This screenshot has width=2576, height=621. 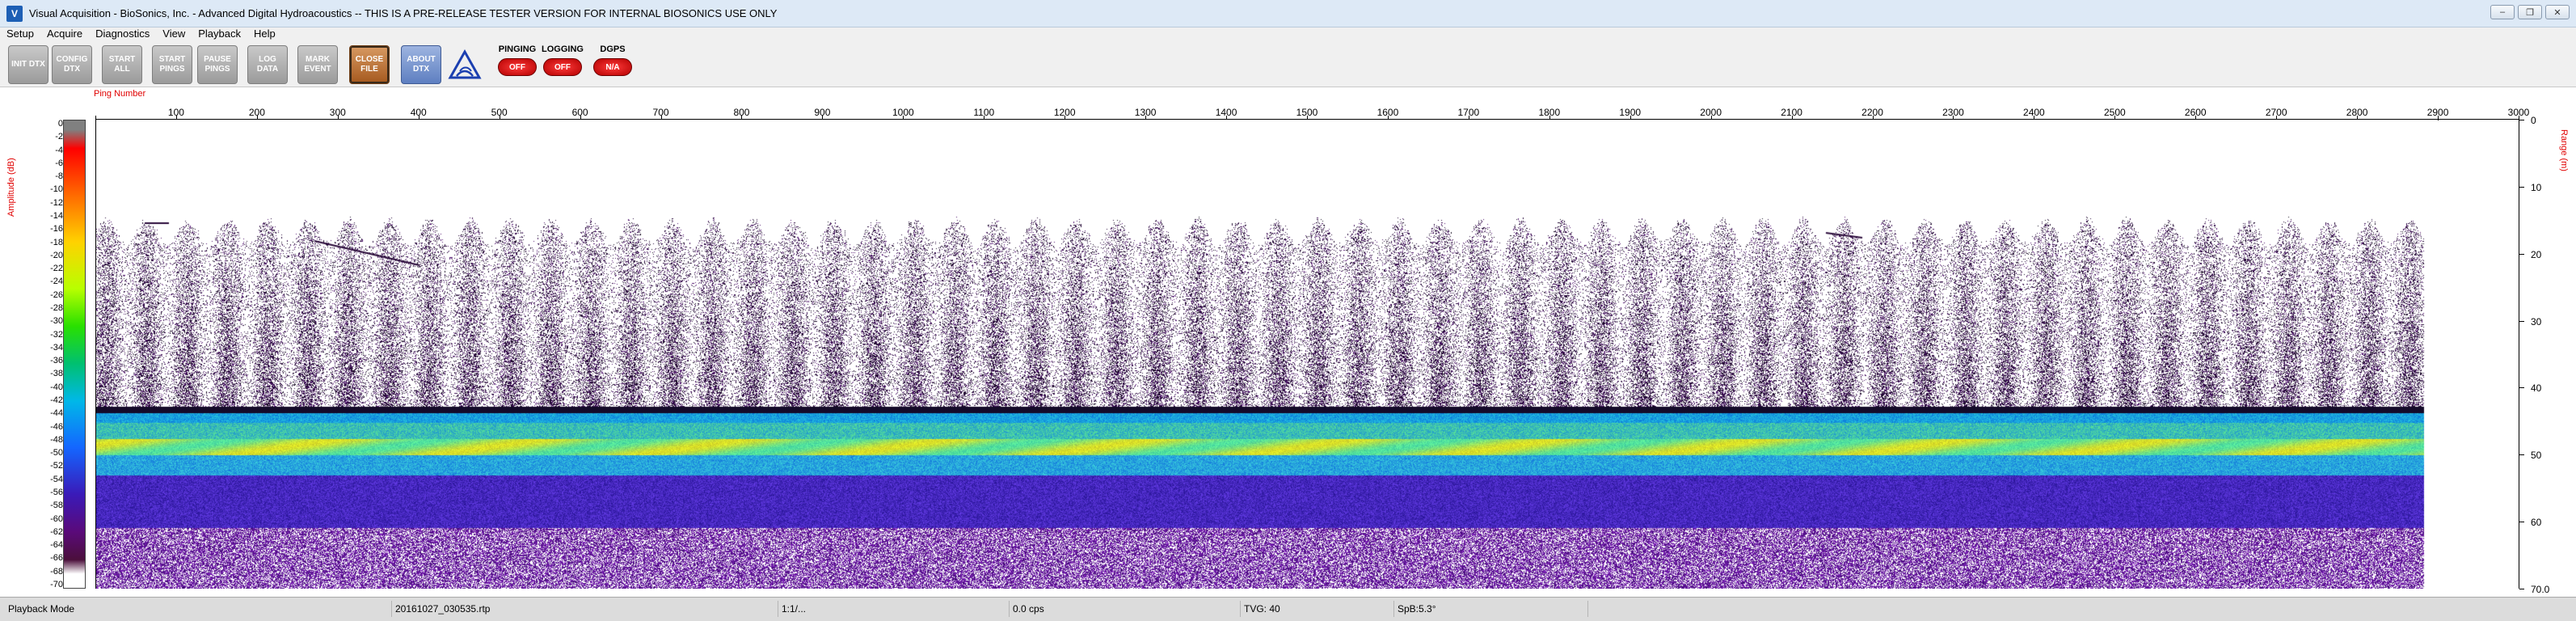 What do you see at coordinates (2536, 523) in the screenshot?
I see `range-axis-tick: 60` at bounding box center [2536, 523].